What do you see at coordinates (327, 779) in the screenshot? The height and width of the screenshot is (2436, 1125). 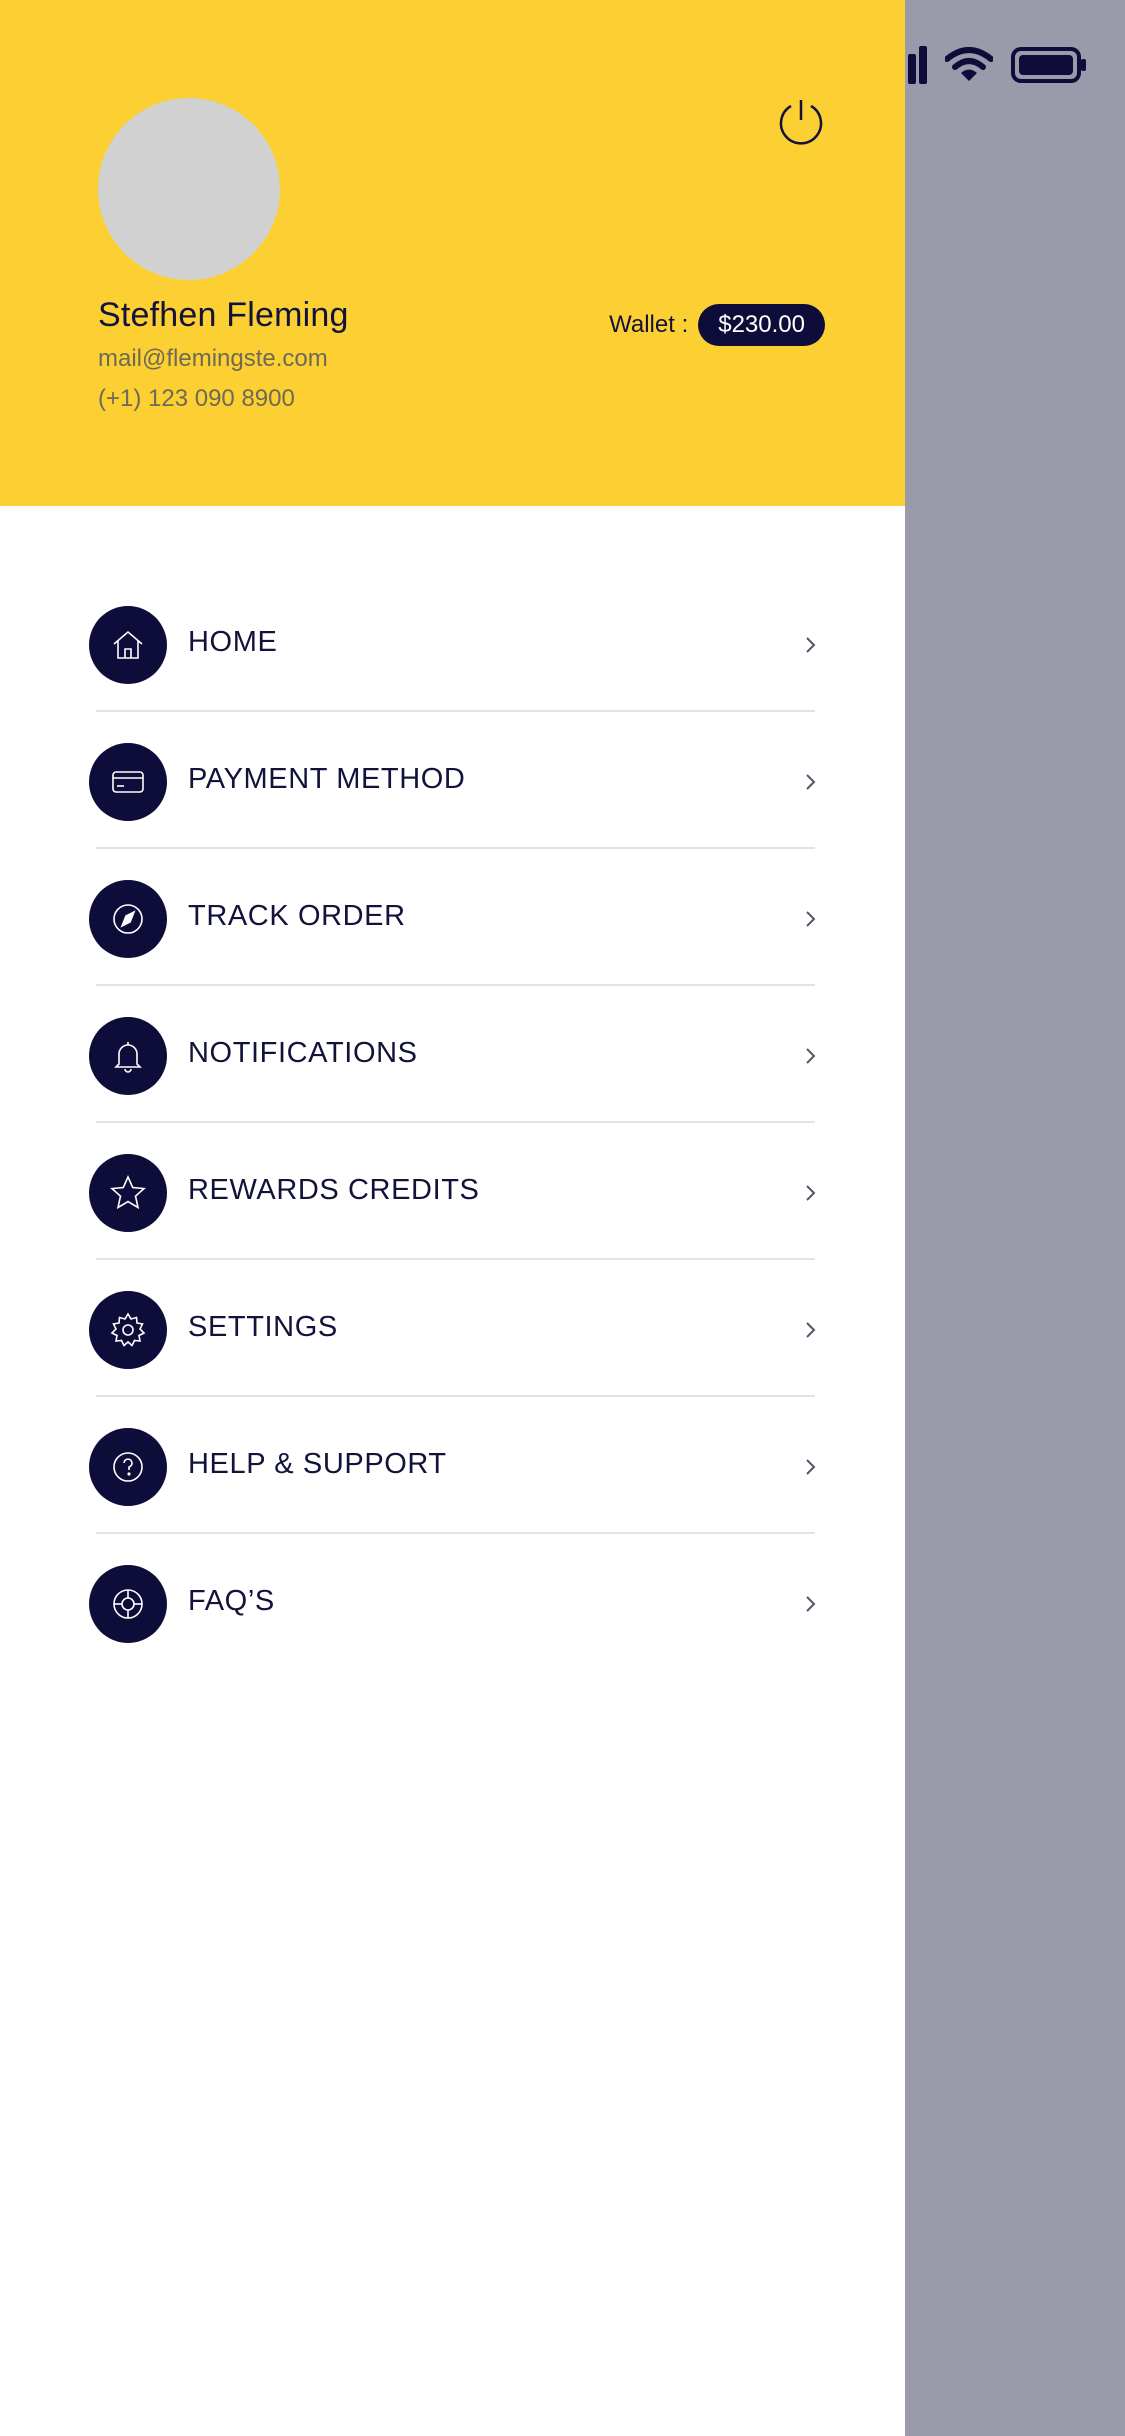 I see `menu-item-label: PAYMENT METHOD` at bounding box center [327, 779].